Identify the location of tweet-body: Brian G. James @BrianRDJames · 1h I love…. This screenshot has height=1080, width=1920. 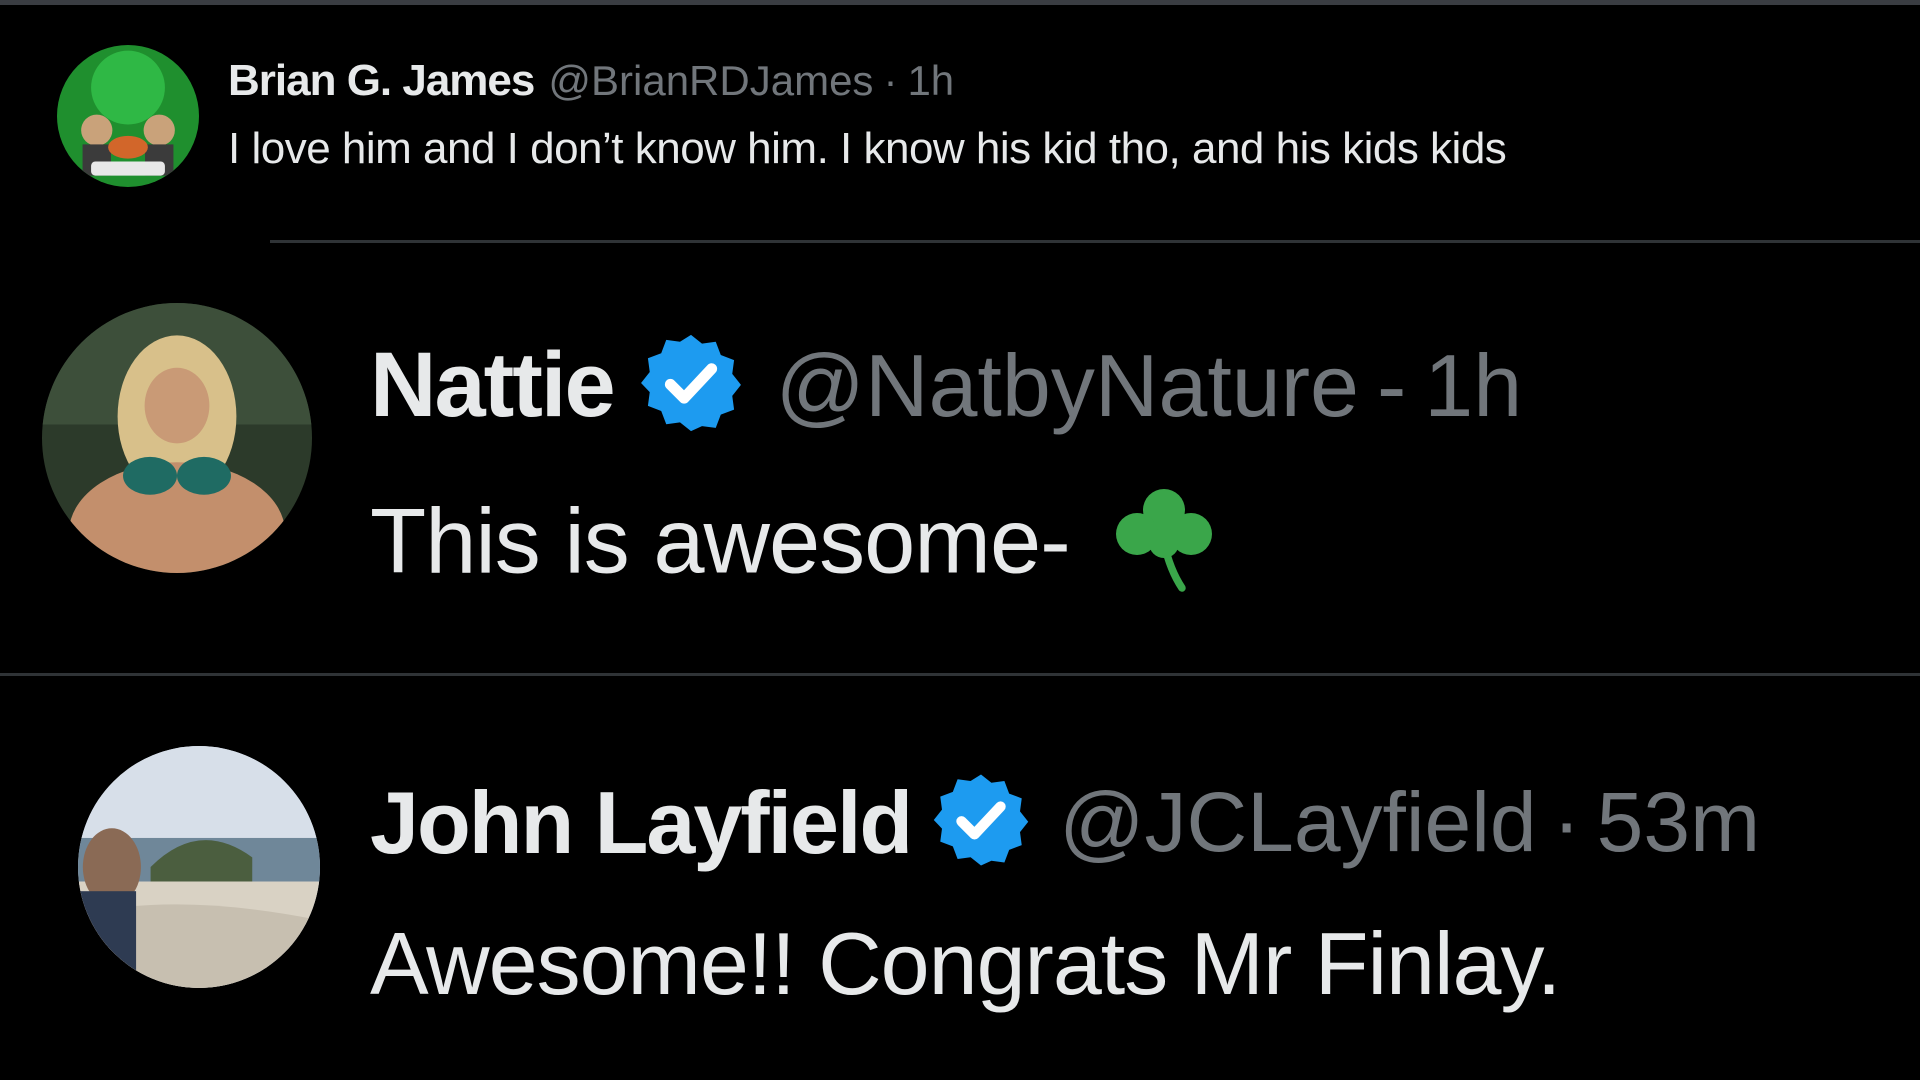
(867, 115).